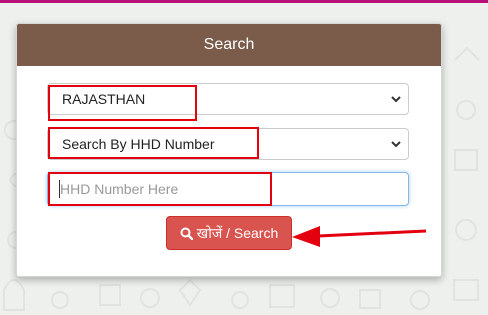 This screenshot has height=315, width=488. Describe the element at coordinates (104, 99) in the screenshot. I see `state-select-value: RAJASTHAN` at that location.